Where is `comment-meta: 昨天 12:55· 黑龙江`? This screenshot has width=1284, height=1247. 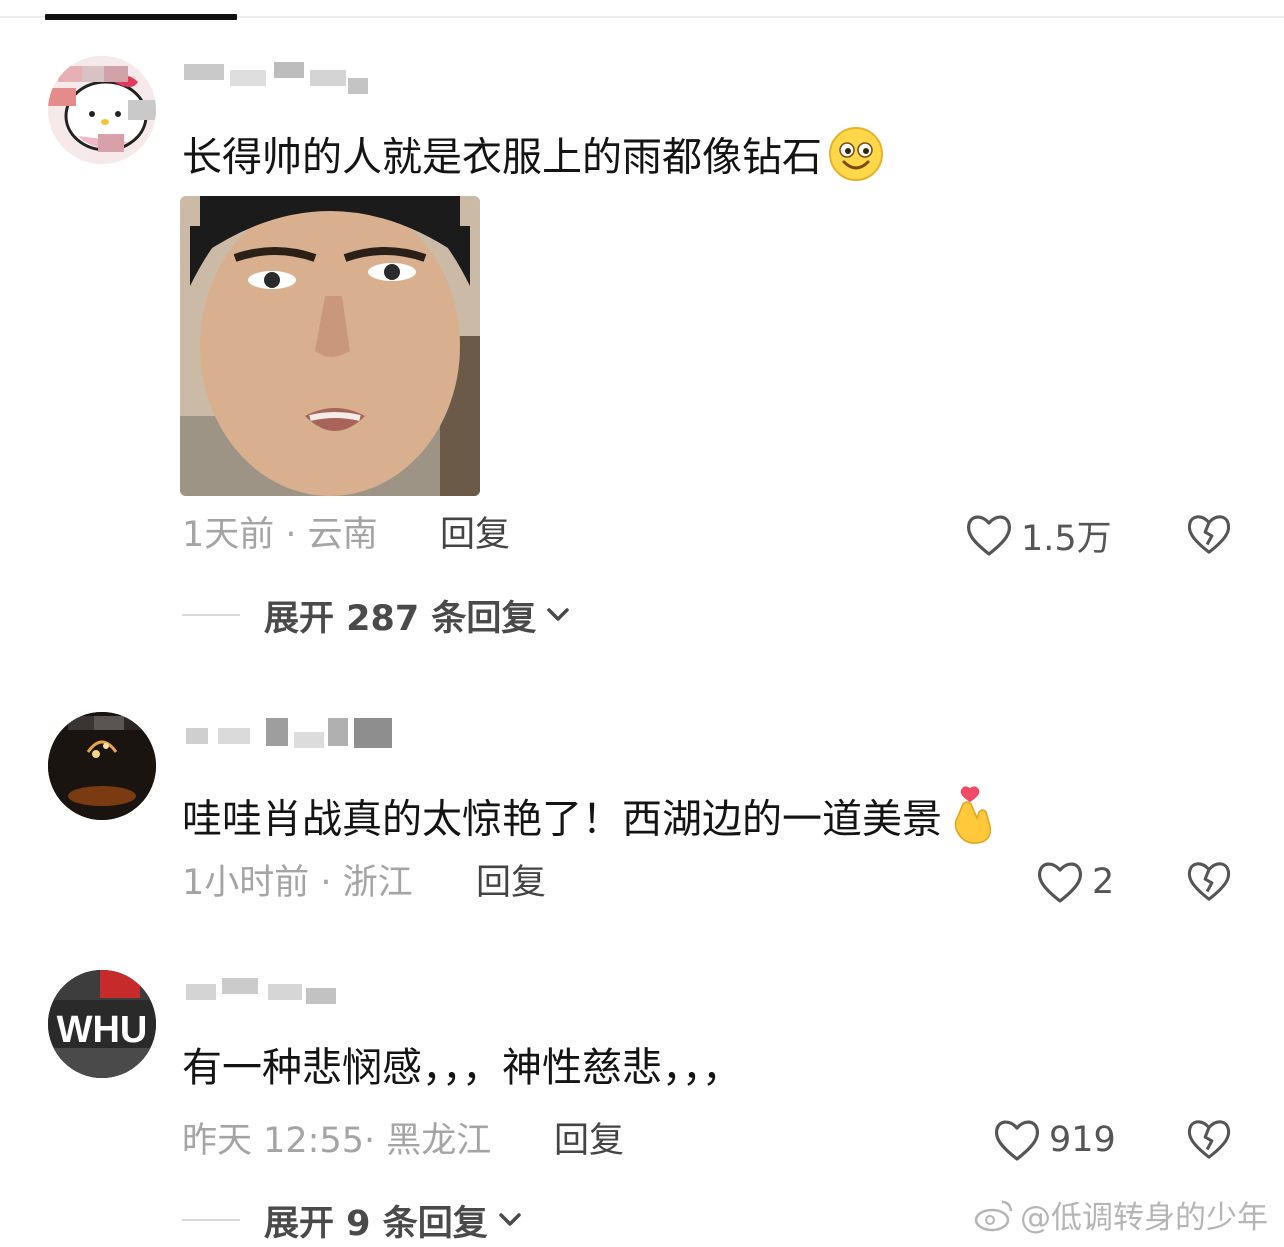
comment-meta: 昨天 12:55· 黑龙江 is located at coordinates (337, 1141).